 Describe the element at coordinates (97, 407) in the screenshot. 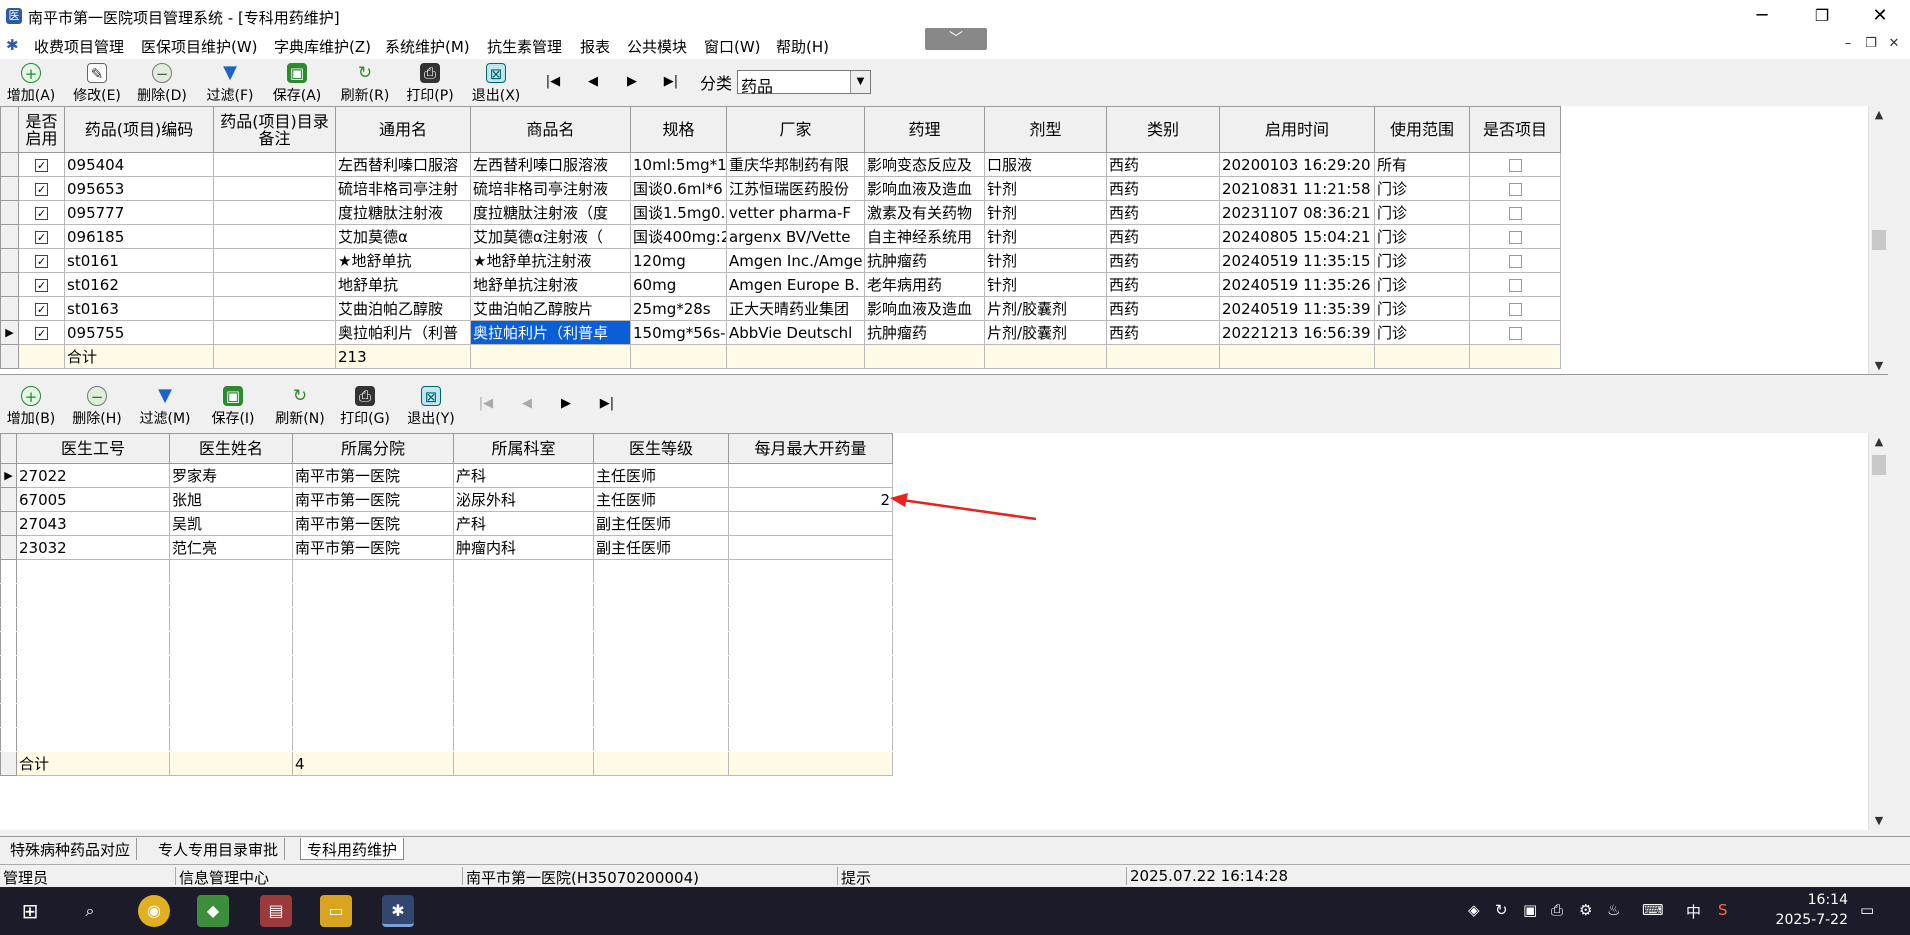

I see `delete-doctor-button: − 删除(H)` at that location.